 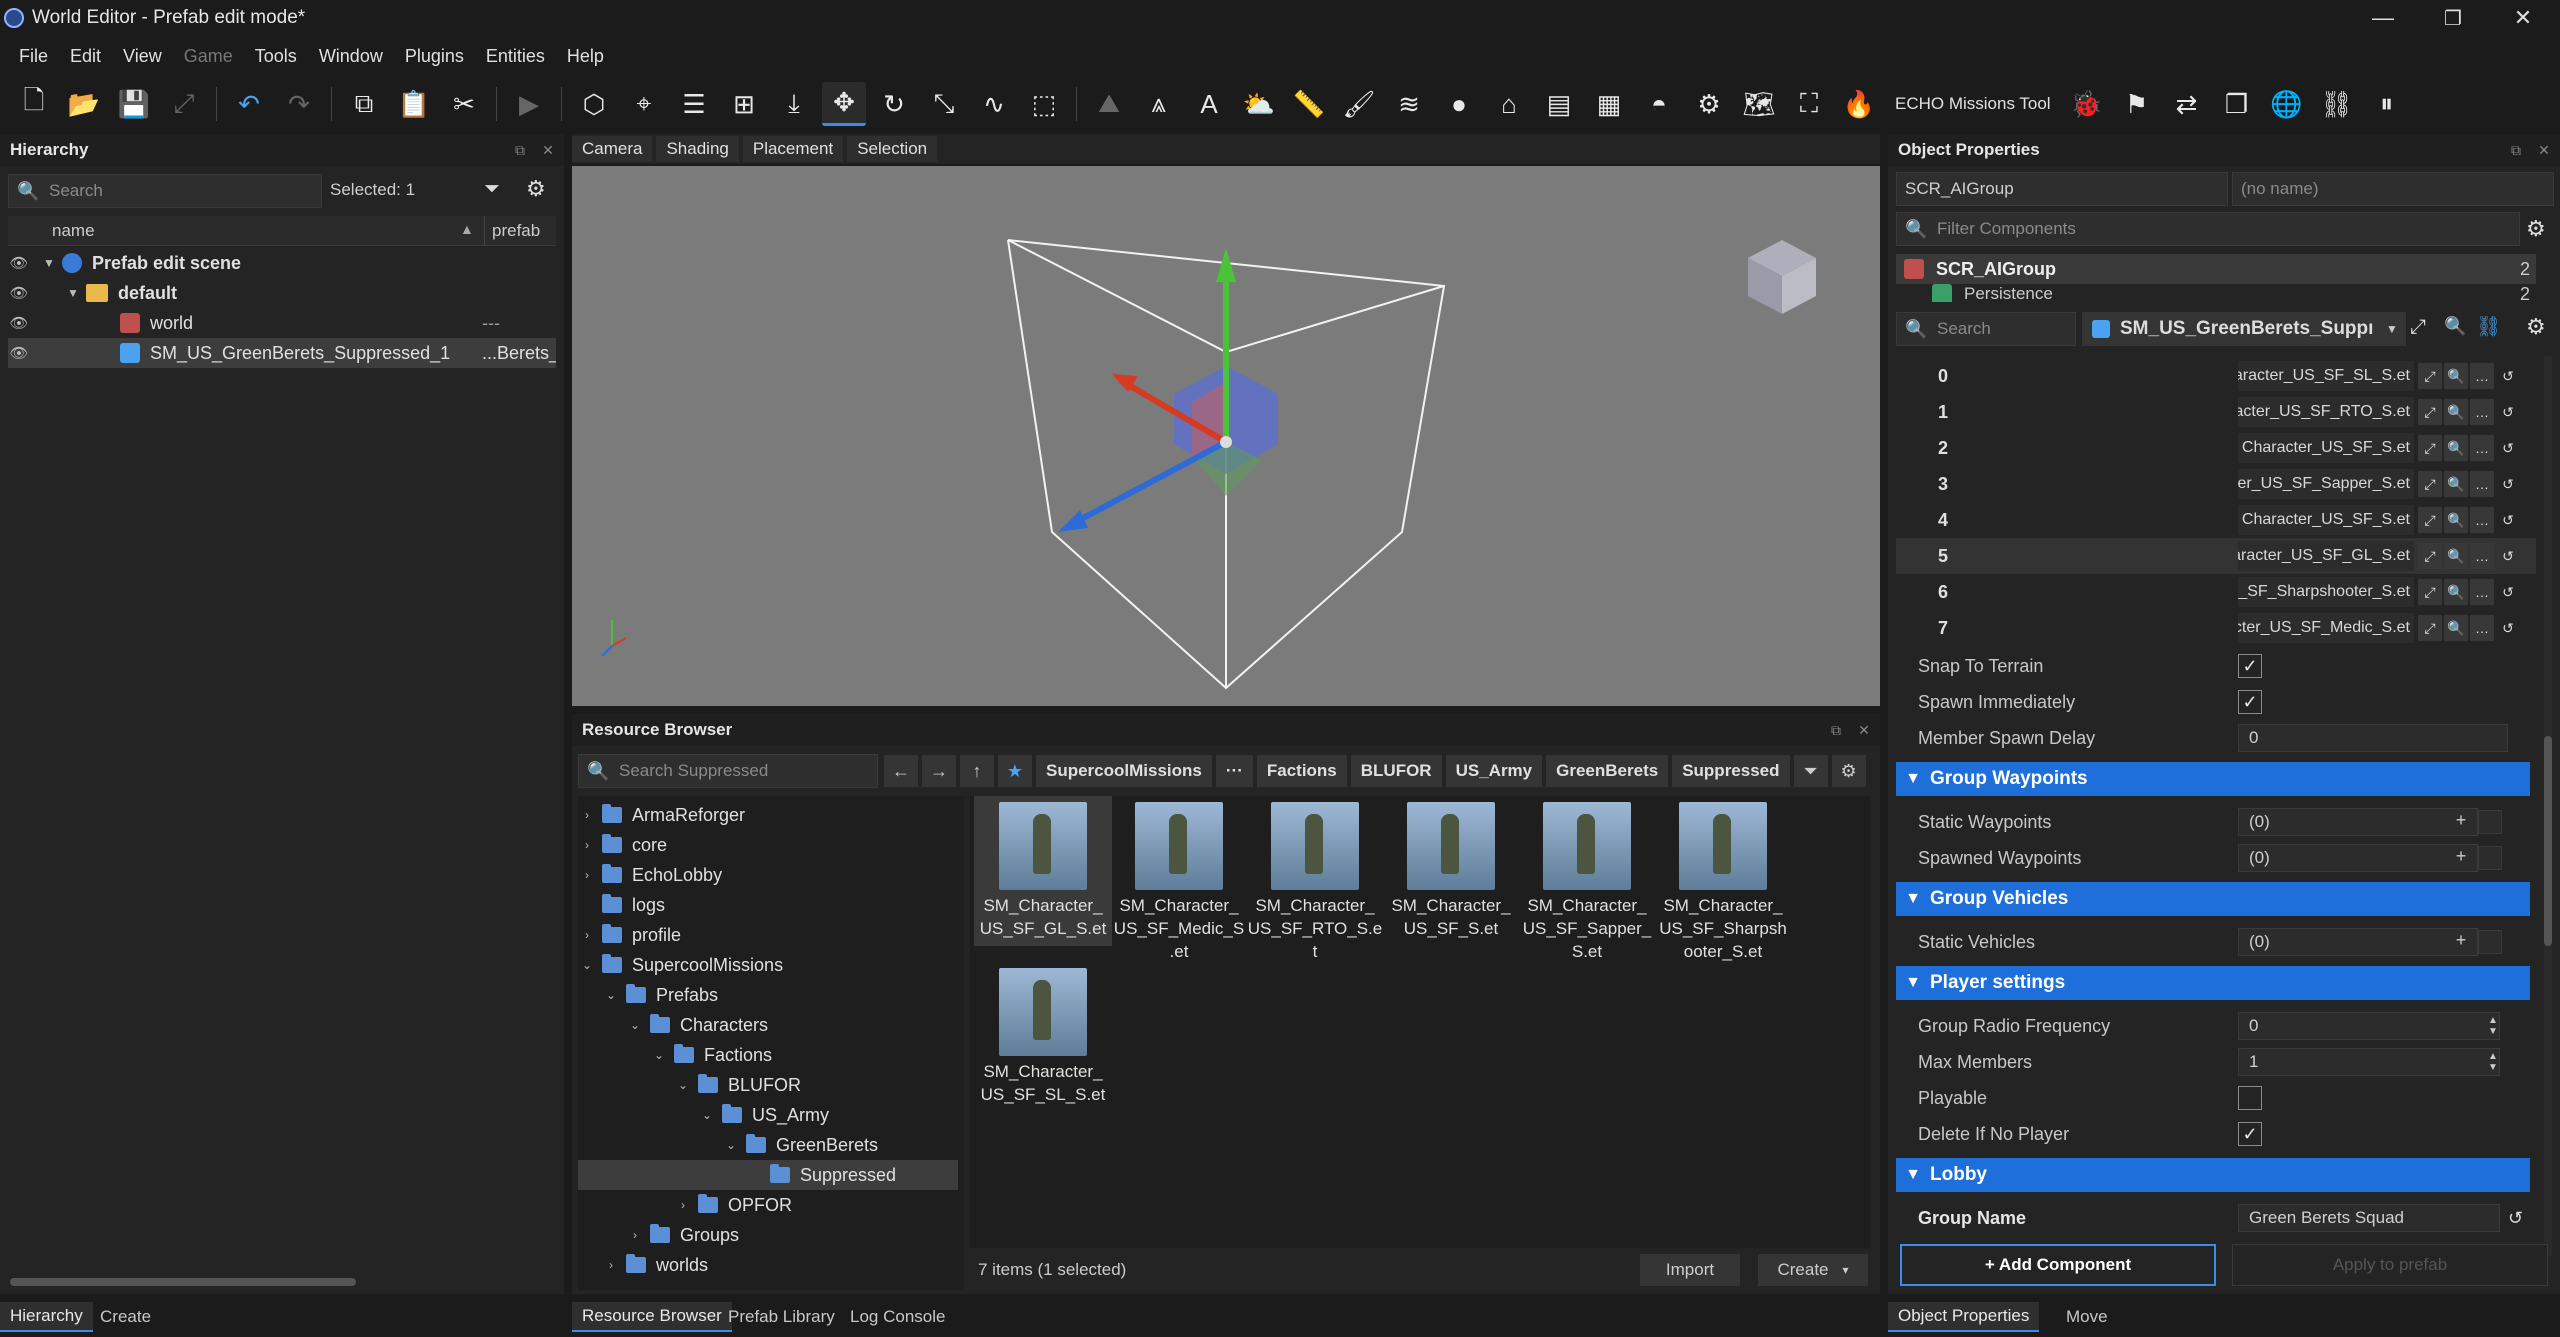 I want to click on flame-icon: 🔥, so click(x=1859, y=104).